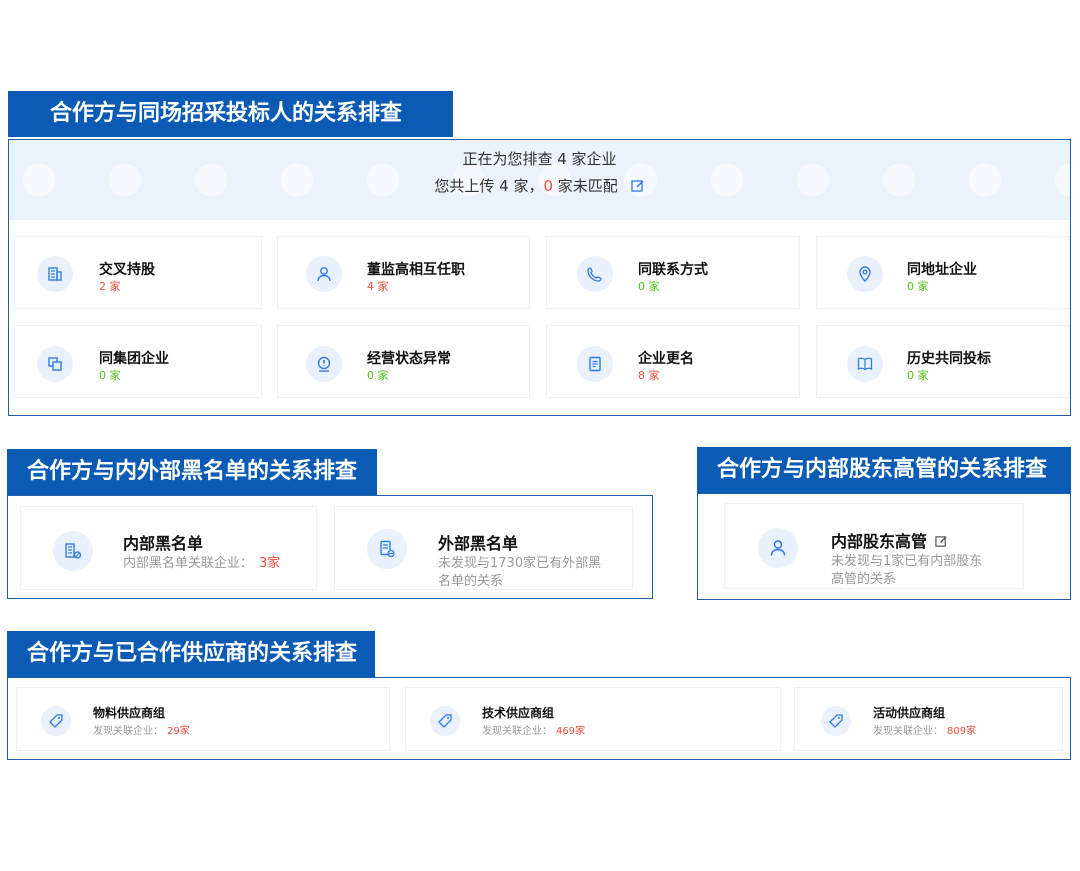  I want to click on card-count: 8 家, so click(649, 375).